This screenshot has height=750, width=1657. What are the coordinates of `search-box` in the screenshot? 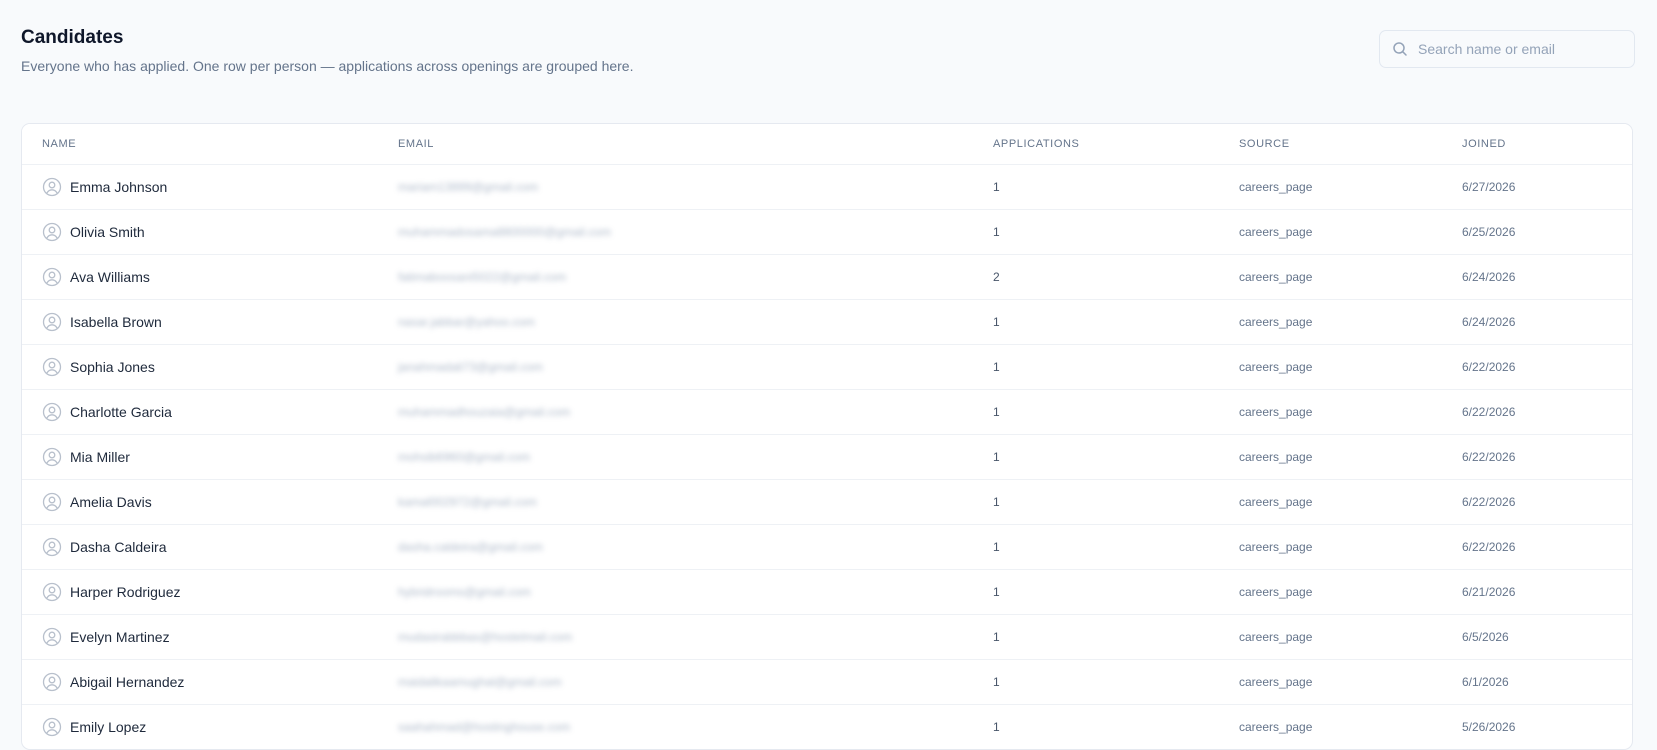 It's located at (1507, 49).